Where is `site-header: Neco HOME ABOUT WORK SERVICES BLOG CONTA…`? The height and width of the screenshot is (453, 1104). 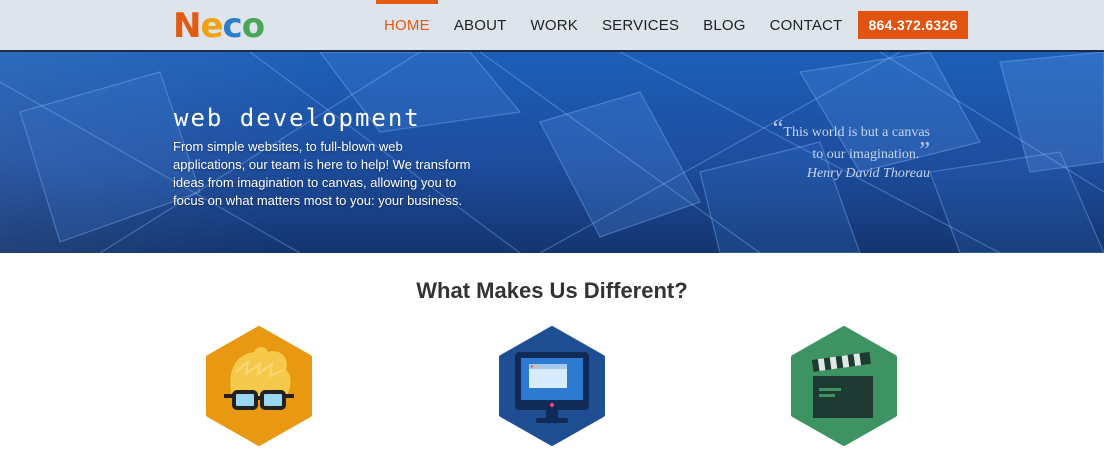 site-header: Neco HOME ABOUT WORK SERVICES BLOG CONTA… is located at coordinates (552, 26).